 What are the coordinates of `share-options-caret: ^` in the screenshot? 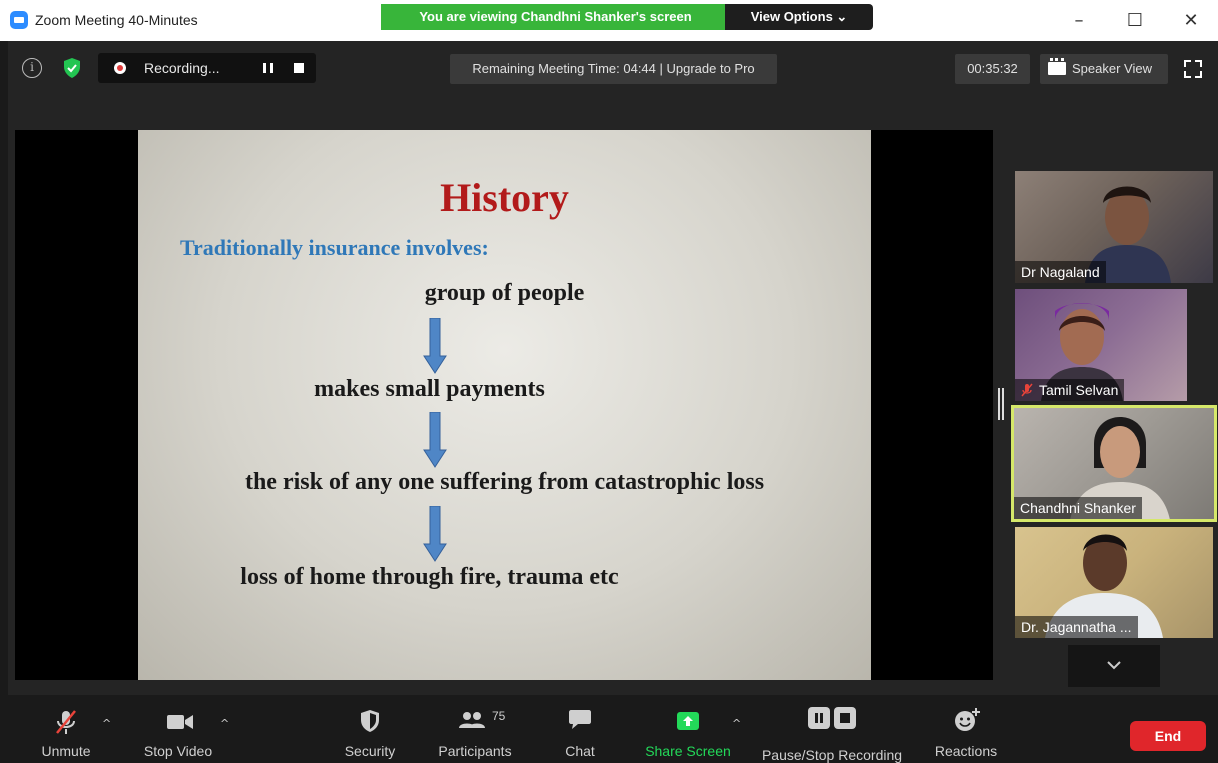 It's located at (737, 723).